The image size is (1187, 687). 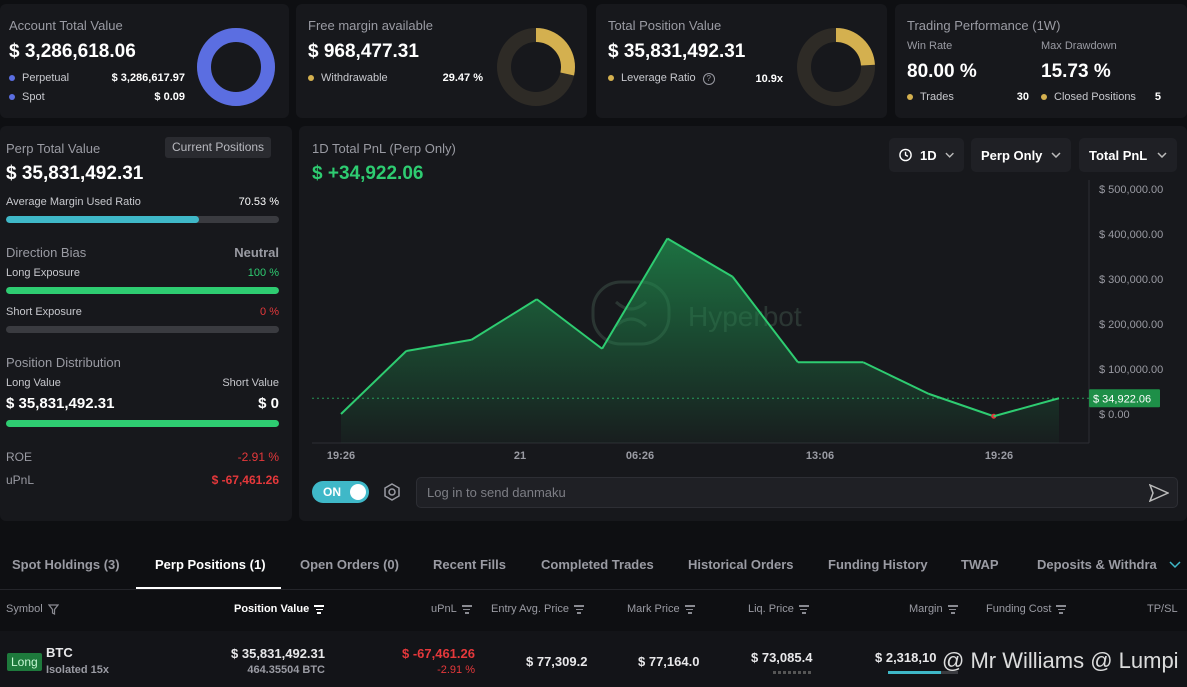 What do you see at coordinates (1122, 399) in the screenshot?
I see `current-value-label: $ 34,922.06` at bounding box center [1122, 399].